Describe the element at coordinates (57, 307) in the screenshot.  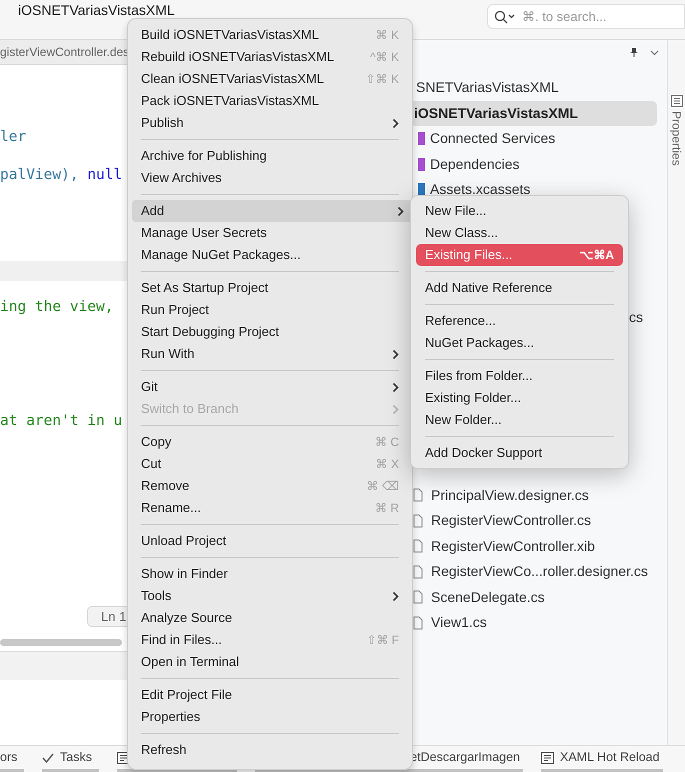
I see `code-line: ing the view,` at that location.